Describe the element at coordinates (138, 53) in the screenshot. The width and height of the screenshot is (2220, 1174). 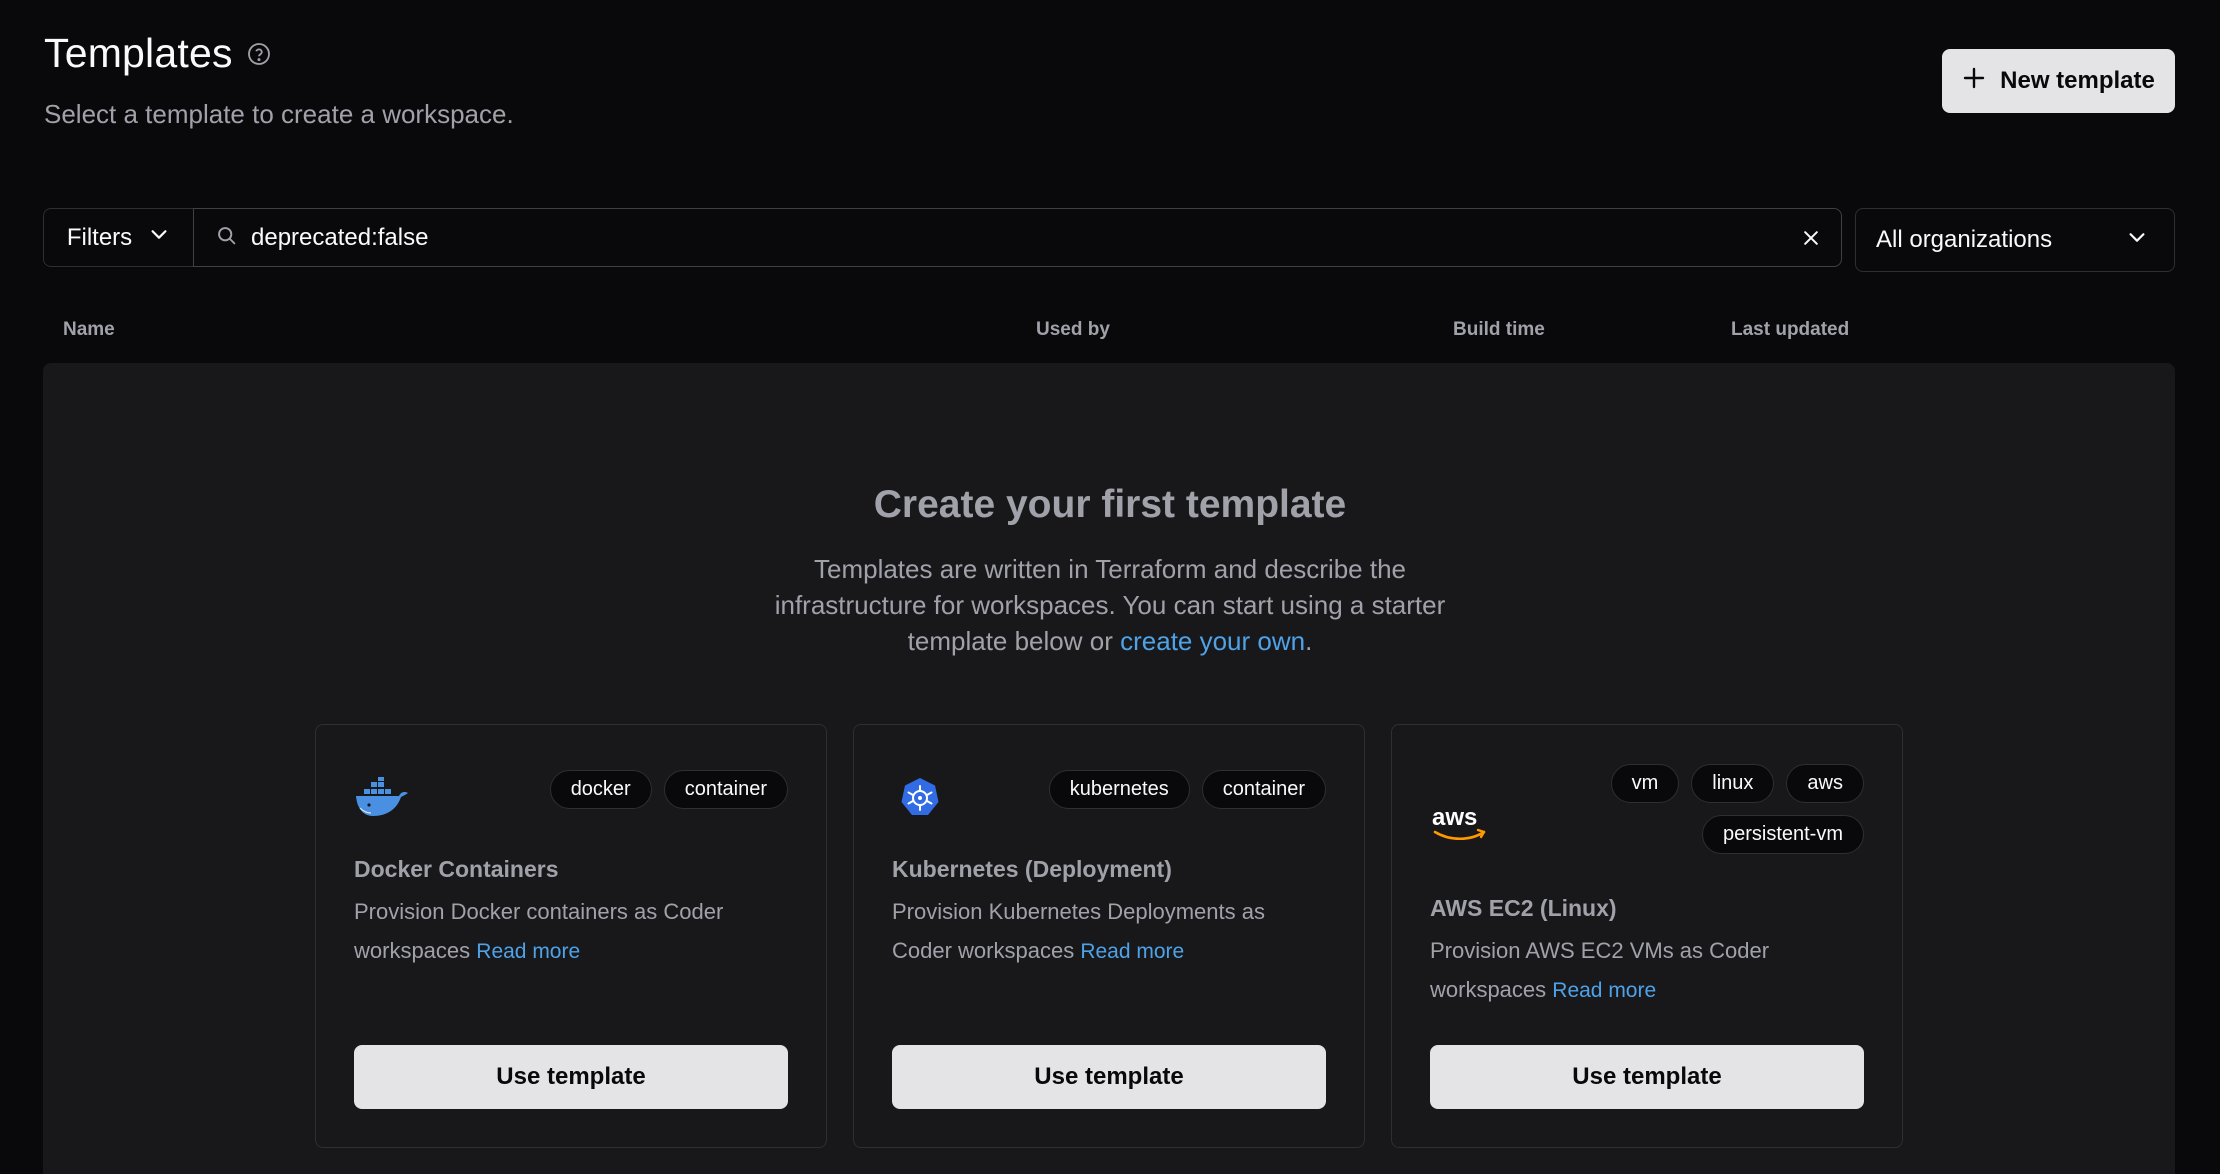
I see `page-title: Templates` at that location.